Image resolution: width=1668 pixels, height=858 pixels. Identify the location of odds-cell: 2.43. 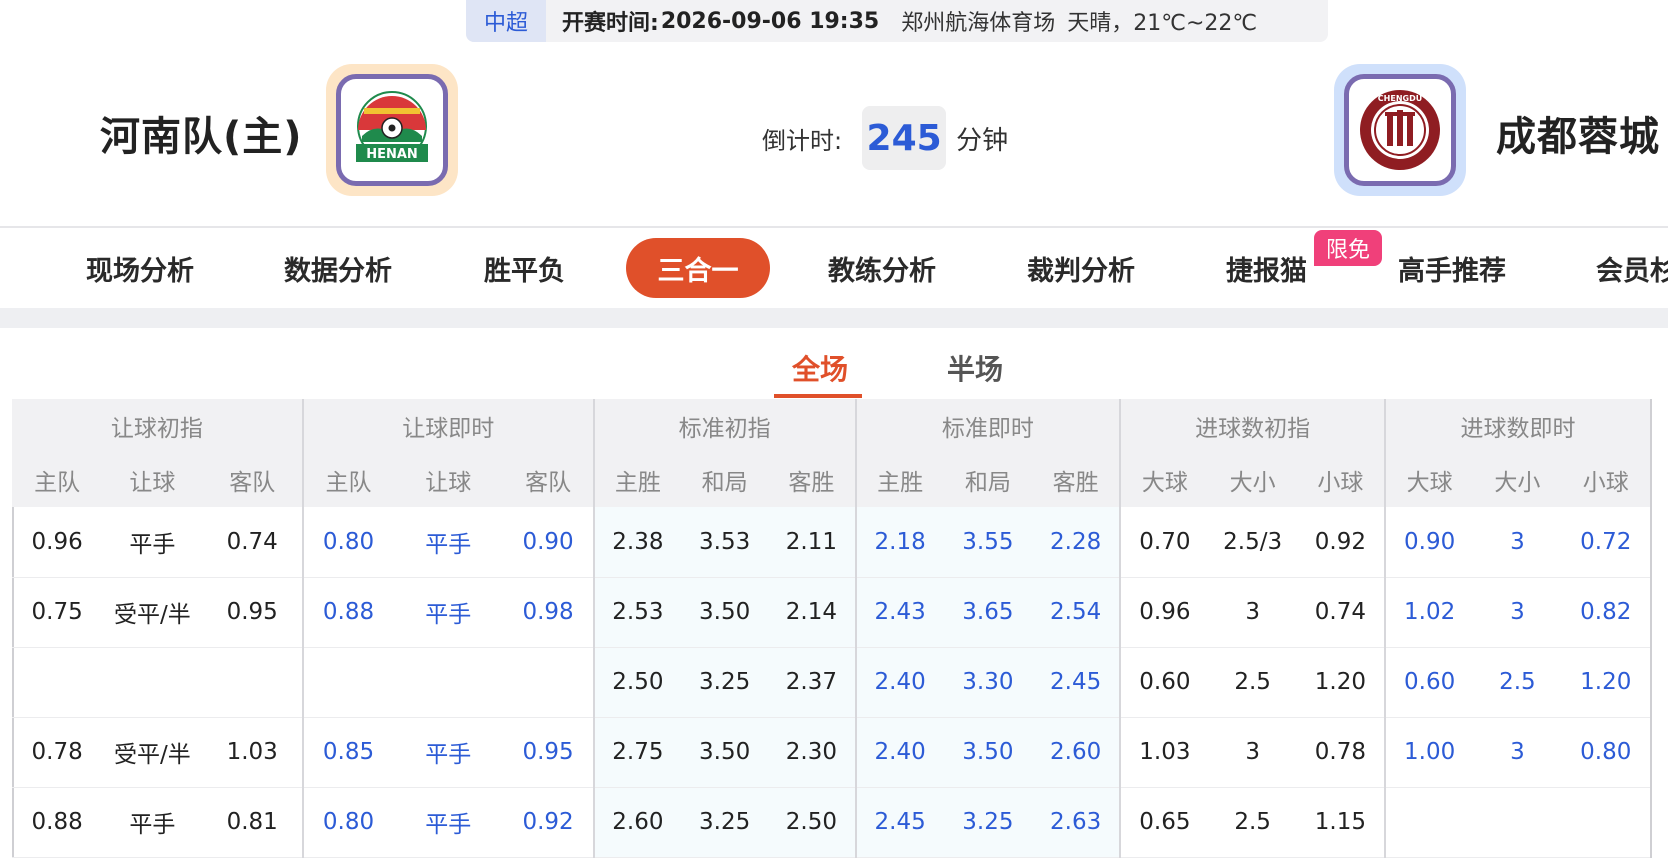
(899, 612).